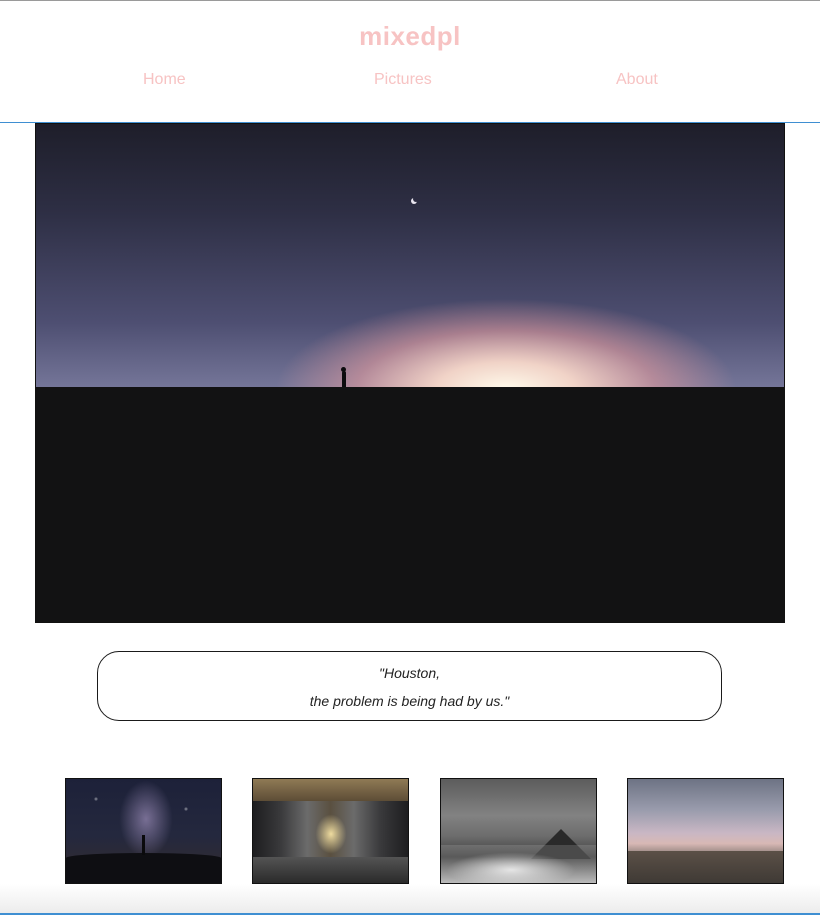 The image size is (820, 915). Describe the element at coordinates (410, 898) in the screenshot. I see `bottom-fade` at that location.